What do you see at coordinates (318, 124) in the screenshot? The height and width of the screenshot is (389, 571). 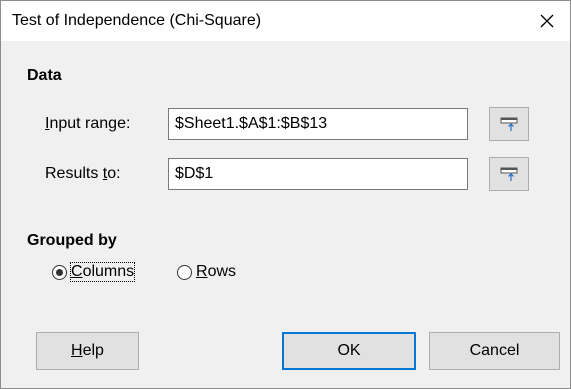 I see `input-range-field` at bounding box center [318, 124].